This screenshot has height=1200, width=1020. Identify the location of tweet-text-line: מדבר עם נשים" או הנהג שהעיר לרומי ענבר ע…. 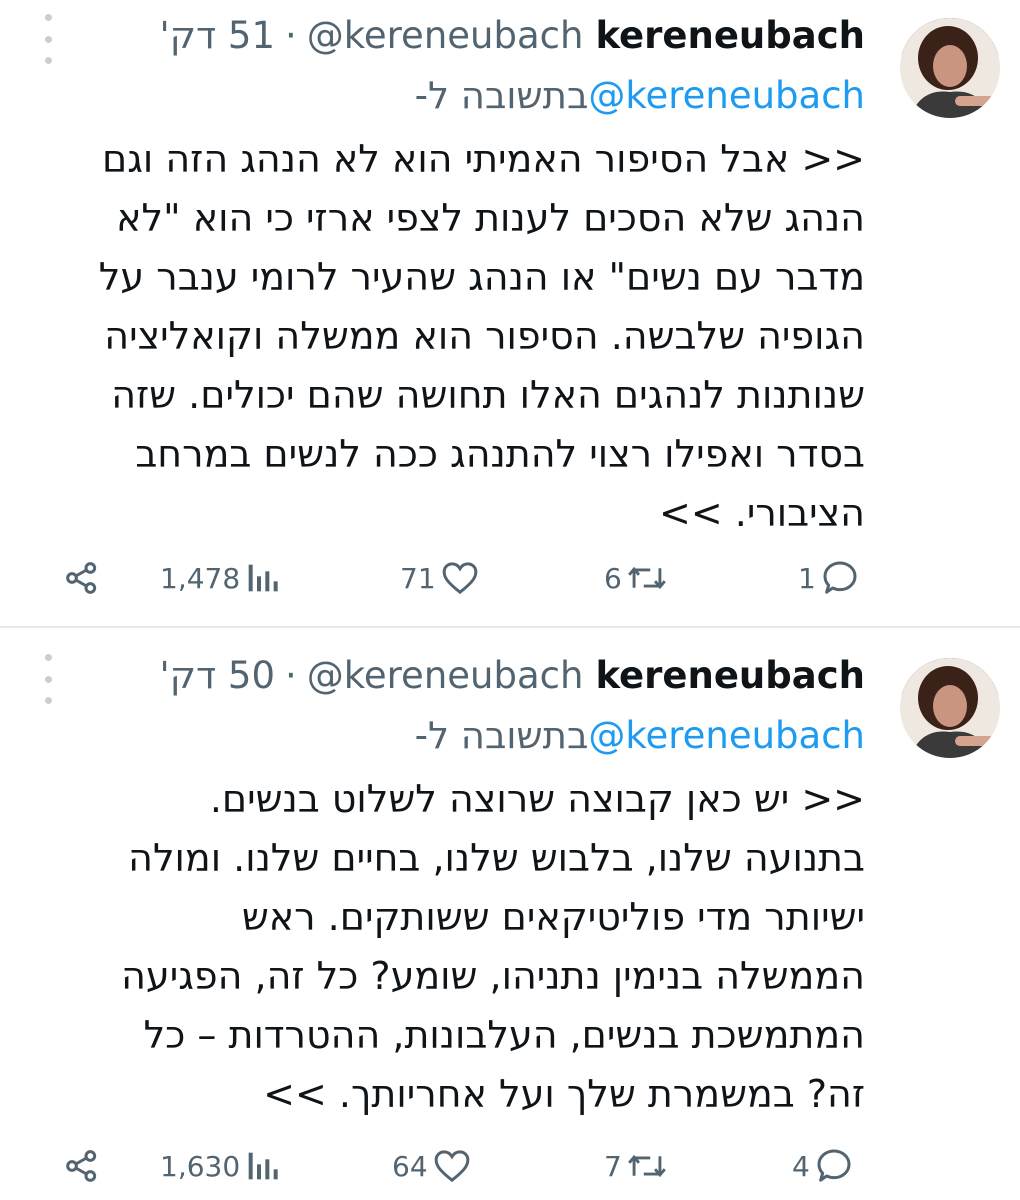
(481, 277).